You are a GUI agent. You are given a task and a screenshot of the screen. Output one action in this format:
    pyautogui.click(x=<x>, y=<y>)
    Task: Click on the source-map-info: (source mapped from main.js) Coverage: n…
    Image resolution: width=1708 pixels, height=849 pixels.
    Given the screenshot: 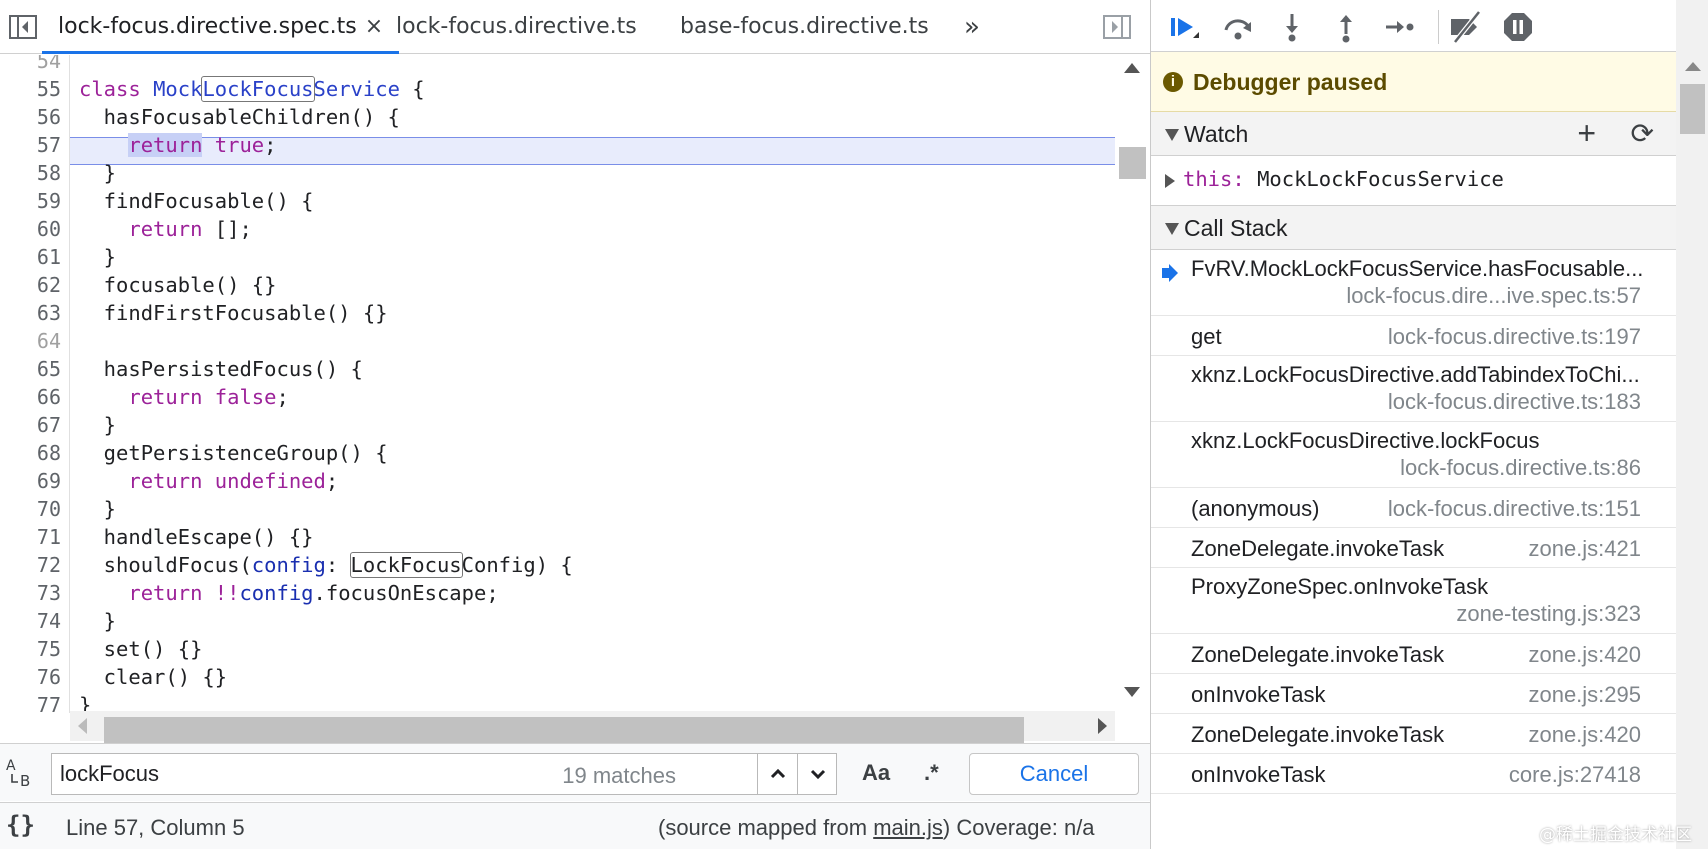 What is the action you would take?
    pyautogui.click(x=876, y=827)
    